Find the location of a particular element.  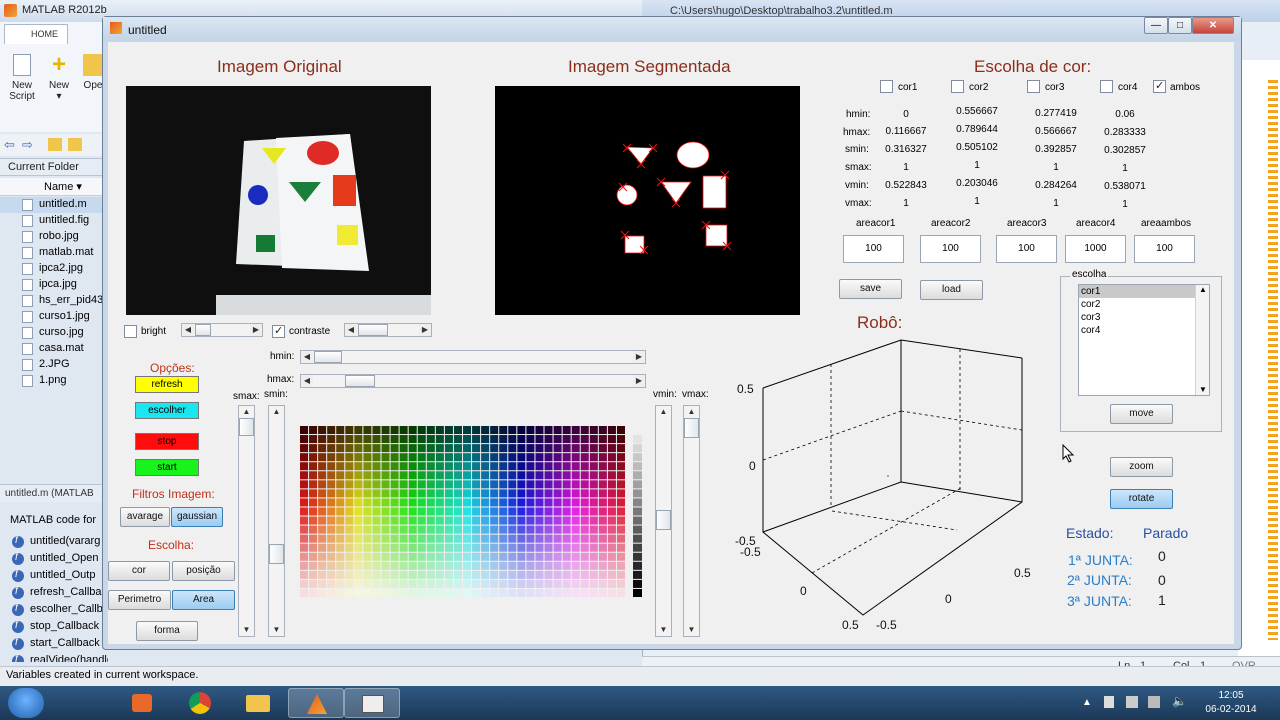

function-row: refresh_Callba is located at coordinates (54, 593).